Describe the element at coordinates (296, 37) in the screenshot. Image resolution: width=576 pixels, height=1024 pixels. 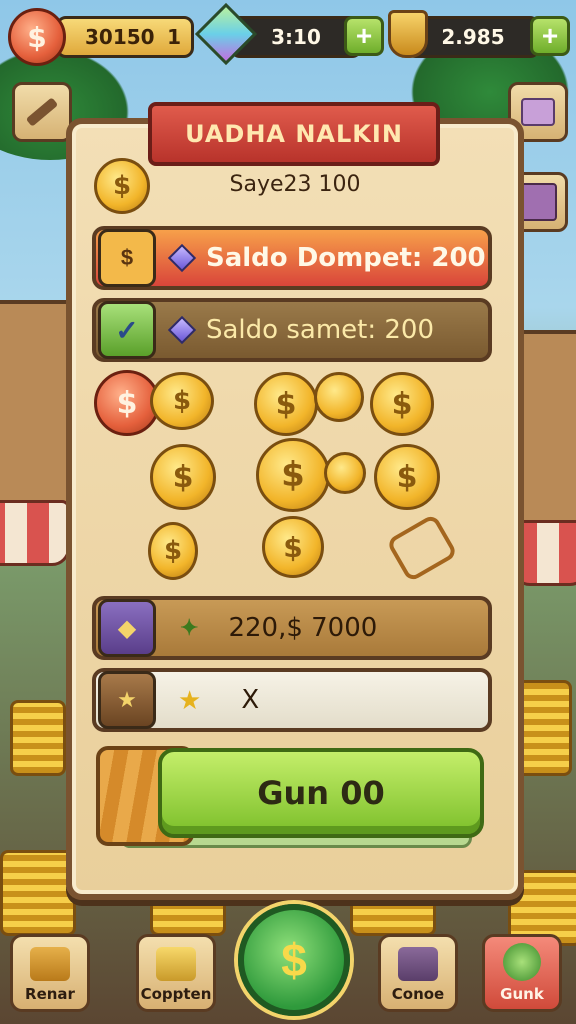
I see `gems-value: 3:10` at that location.